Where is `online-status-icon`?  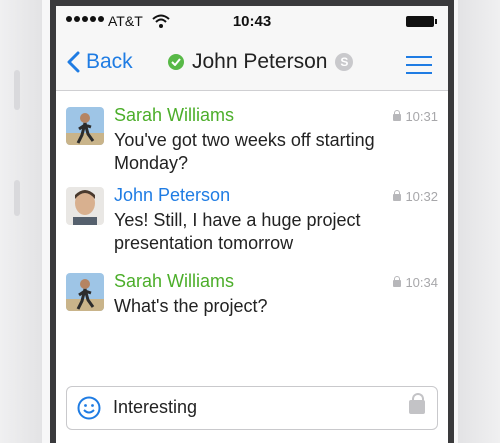 online-status-icon is located at coordinates (176, 62).